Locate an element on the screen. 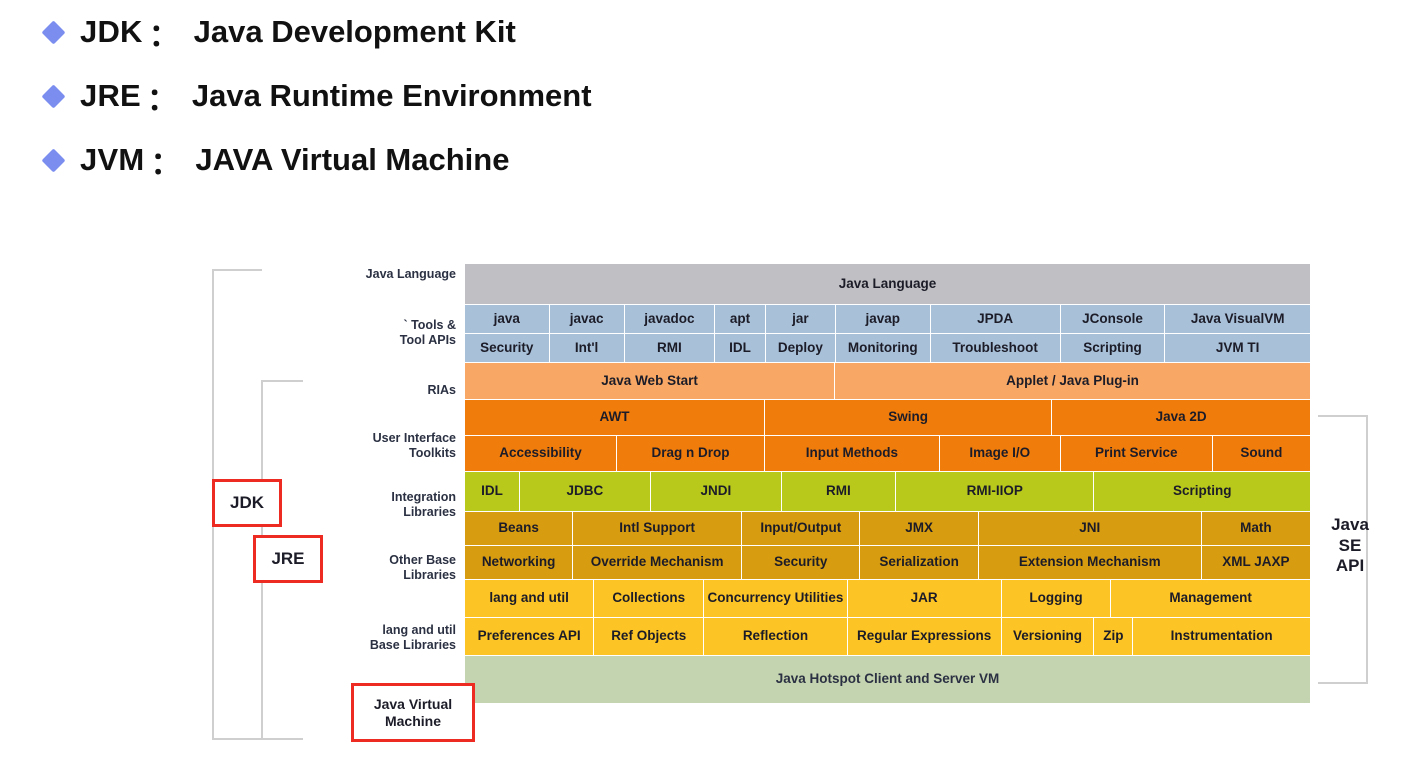 The width and height of the screenshot is (1427, 773). table-cell: Applet / Java Plug-in is located at coordinates (1072, 381).